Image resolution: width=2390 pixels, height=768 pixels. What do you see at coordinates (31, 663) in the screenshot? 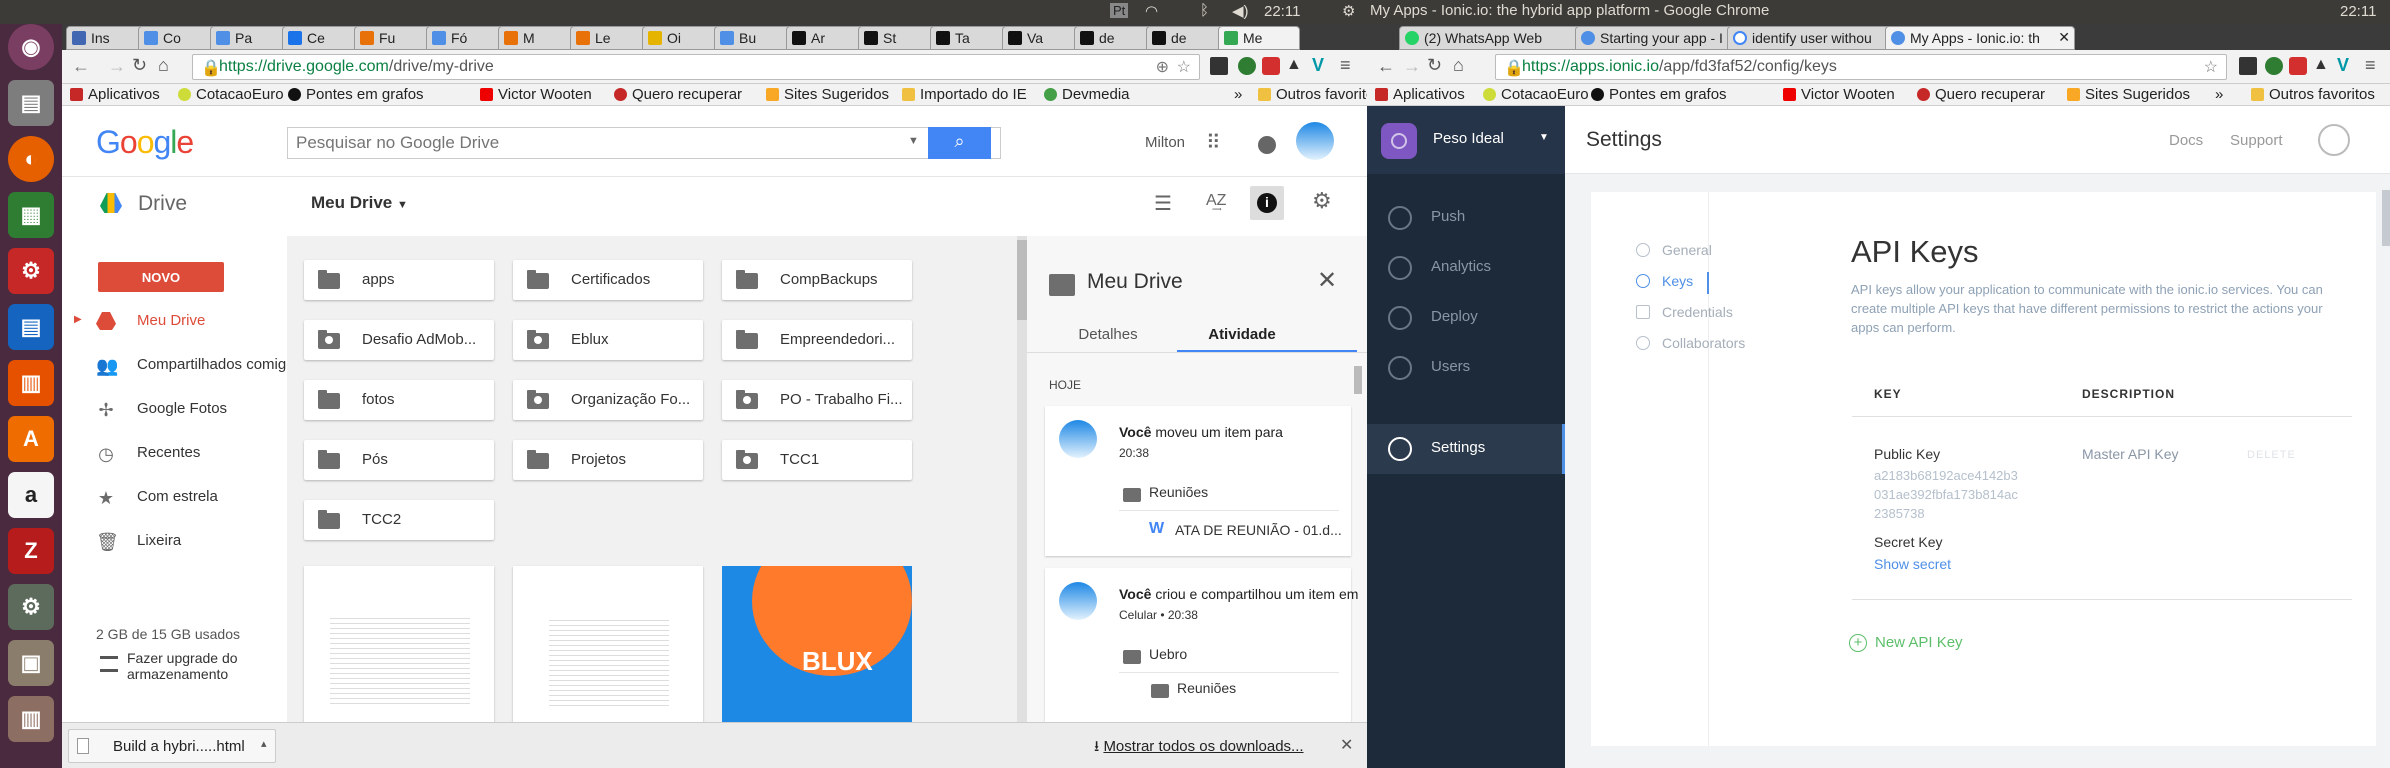
I see `disk-icon: ▣` at bounding box center [31, 663].